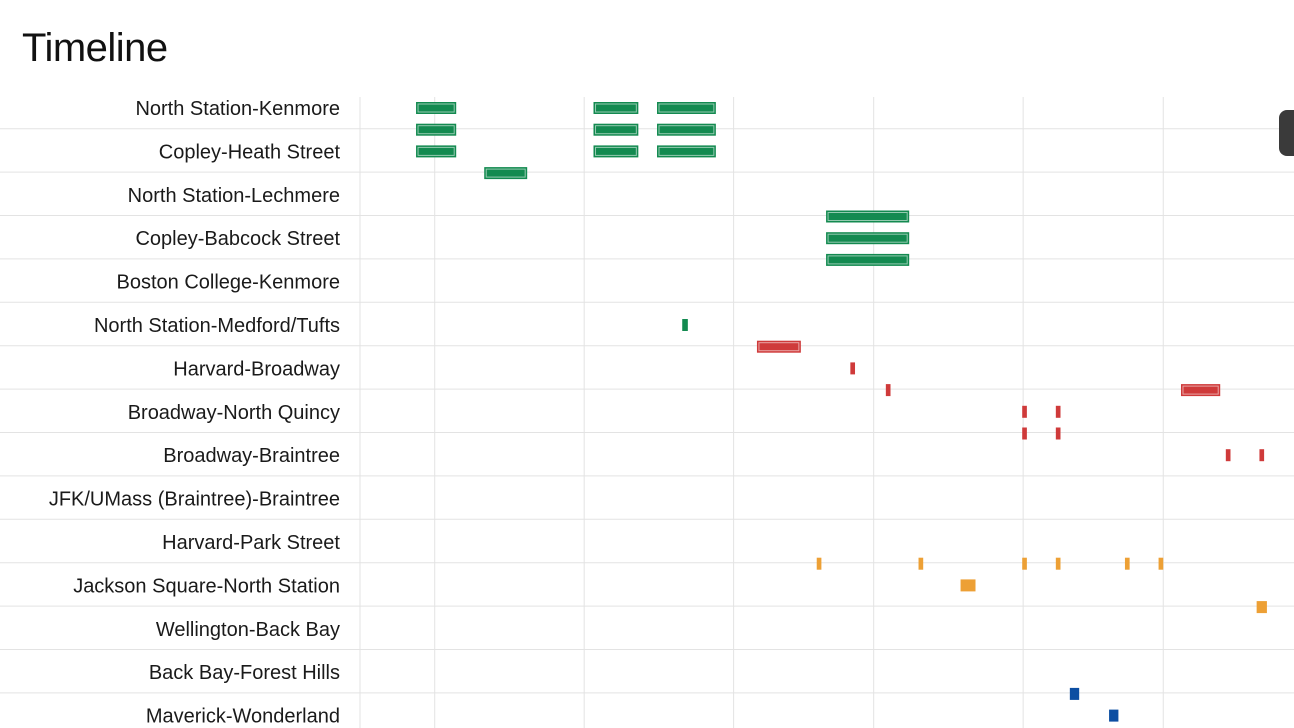 The image size is (1294, 728). What do you see at coordinates (256, 369) in the screenshot?
I see `row-label: Harvard-Broadway` at bounding box center [256, 369].